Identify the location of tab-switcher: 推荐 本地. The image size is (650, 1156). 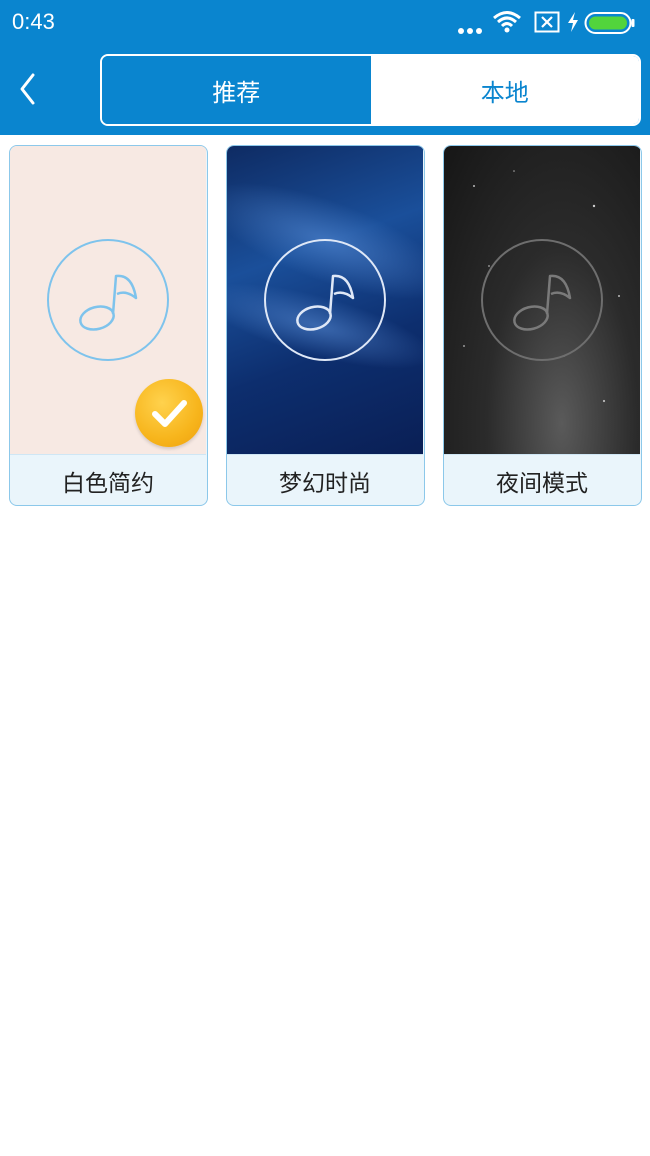
(370, 90).